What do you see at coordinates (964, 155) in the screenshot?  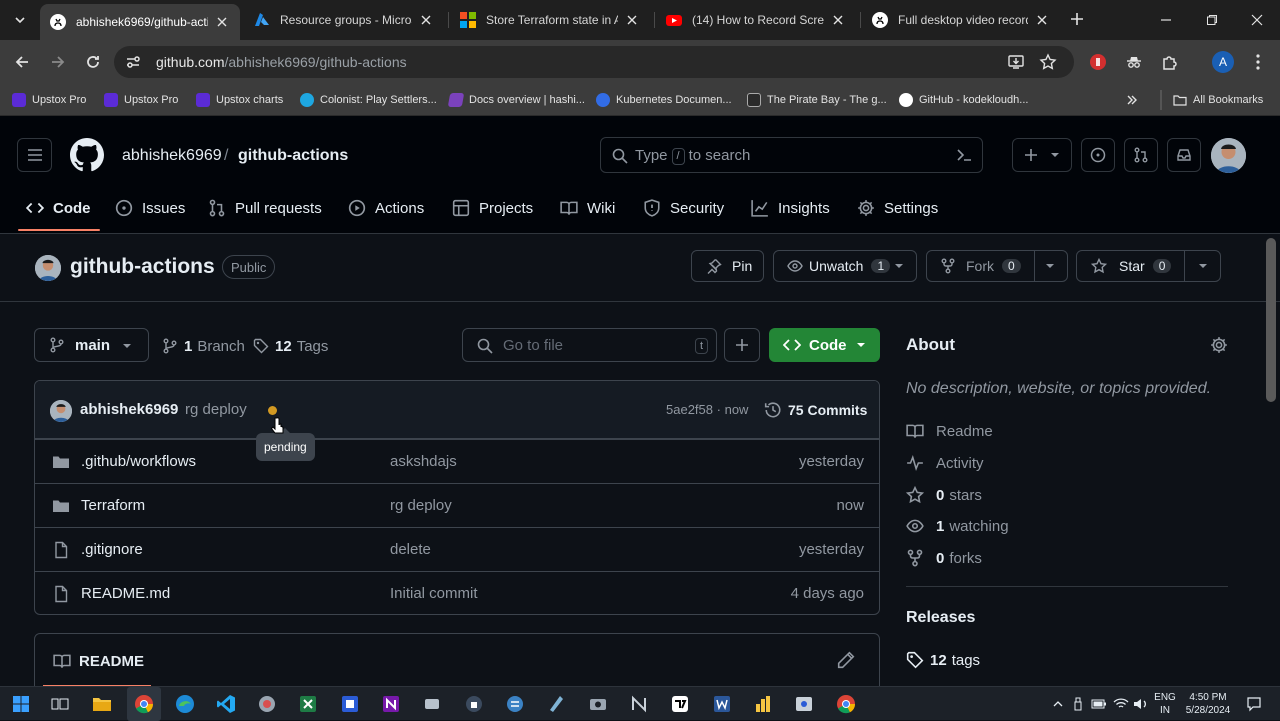 I see `command-palette-icon` at bounding box center [964, 155].